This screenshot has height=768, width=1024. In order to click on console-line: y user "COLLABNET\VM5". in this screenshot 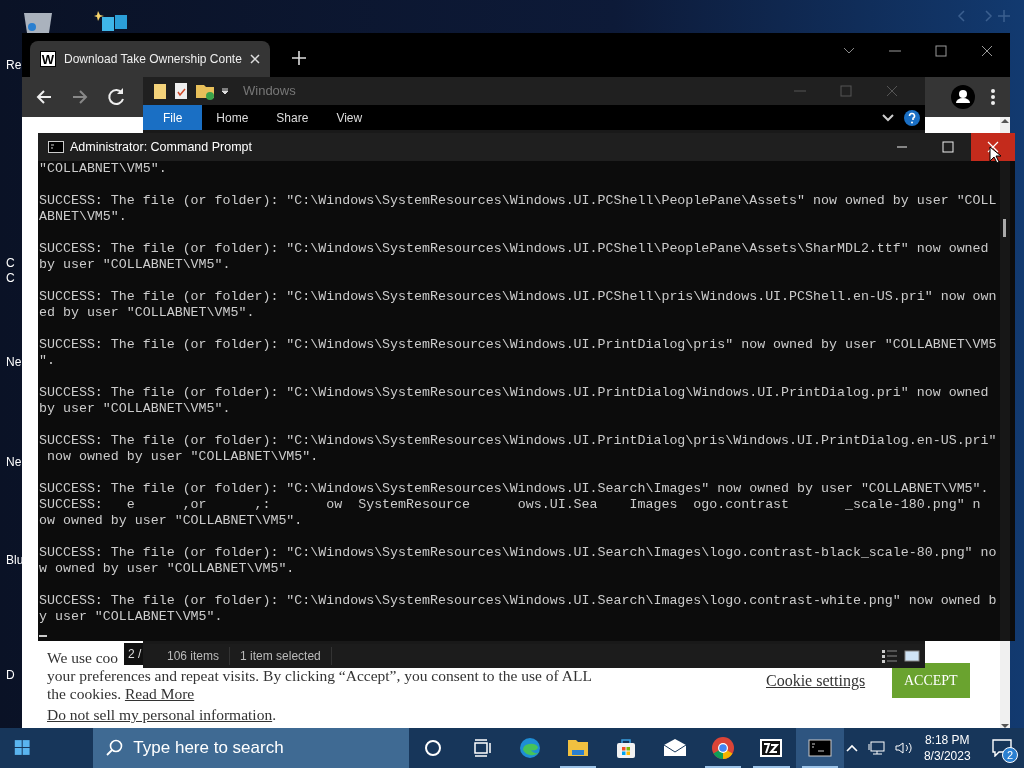, I will do `click(131, 617)`.